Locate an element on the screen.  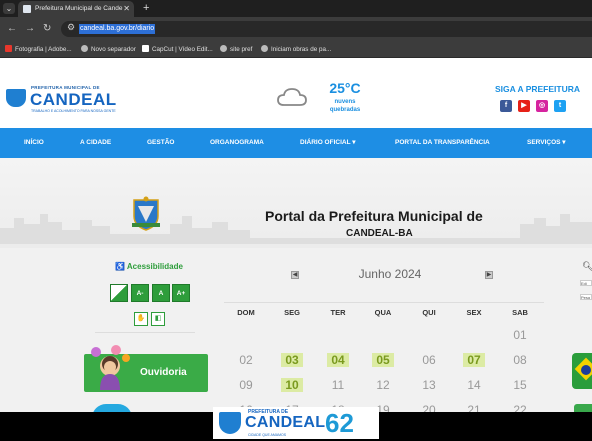
calendar-day: 09 is located at coordinates (246, 385).